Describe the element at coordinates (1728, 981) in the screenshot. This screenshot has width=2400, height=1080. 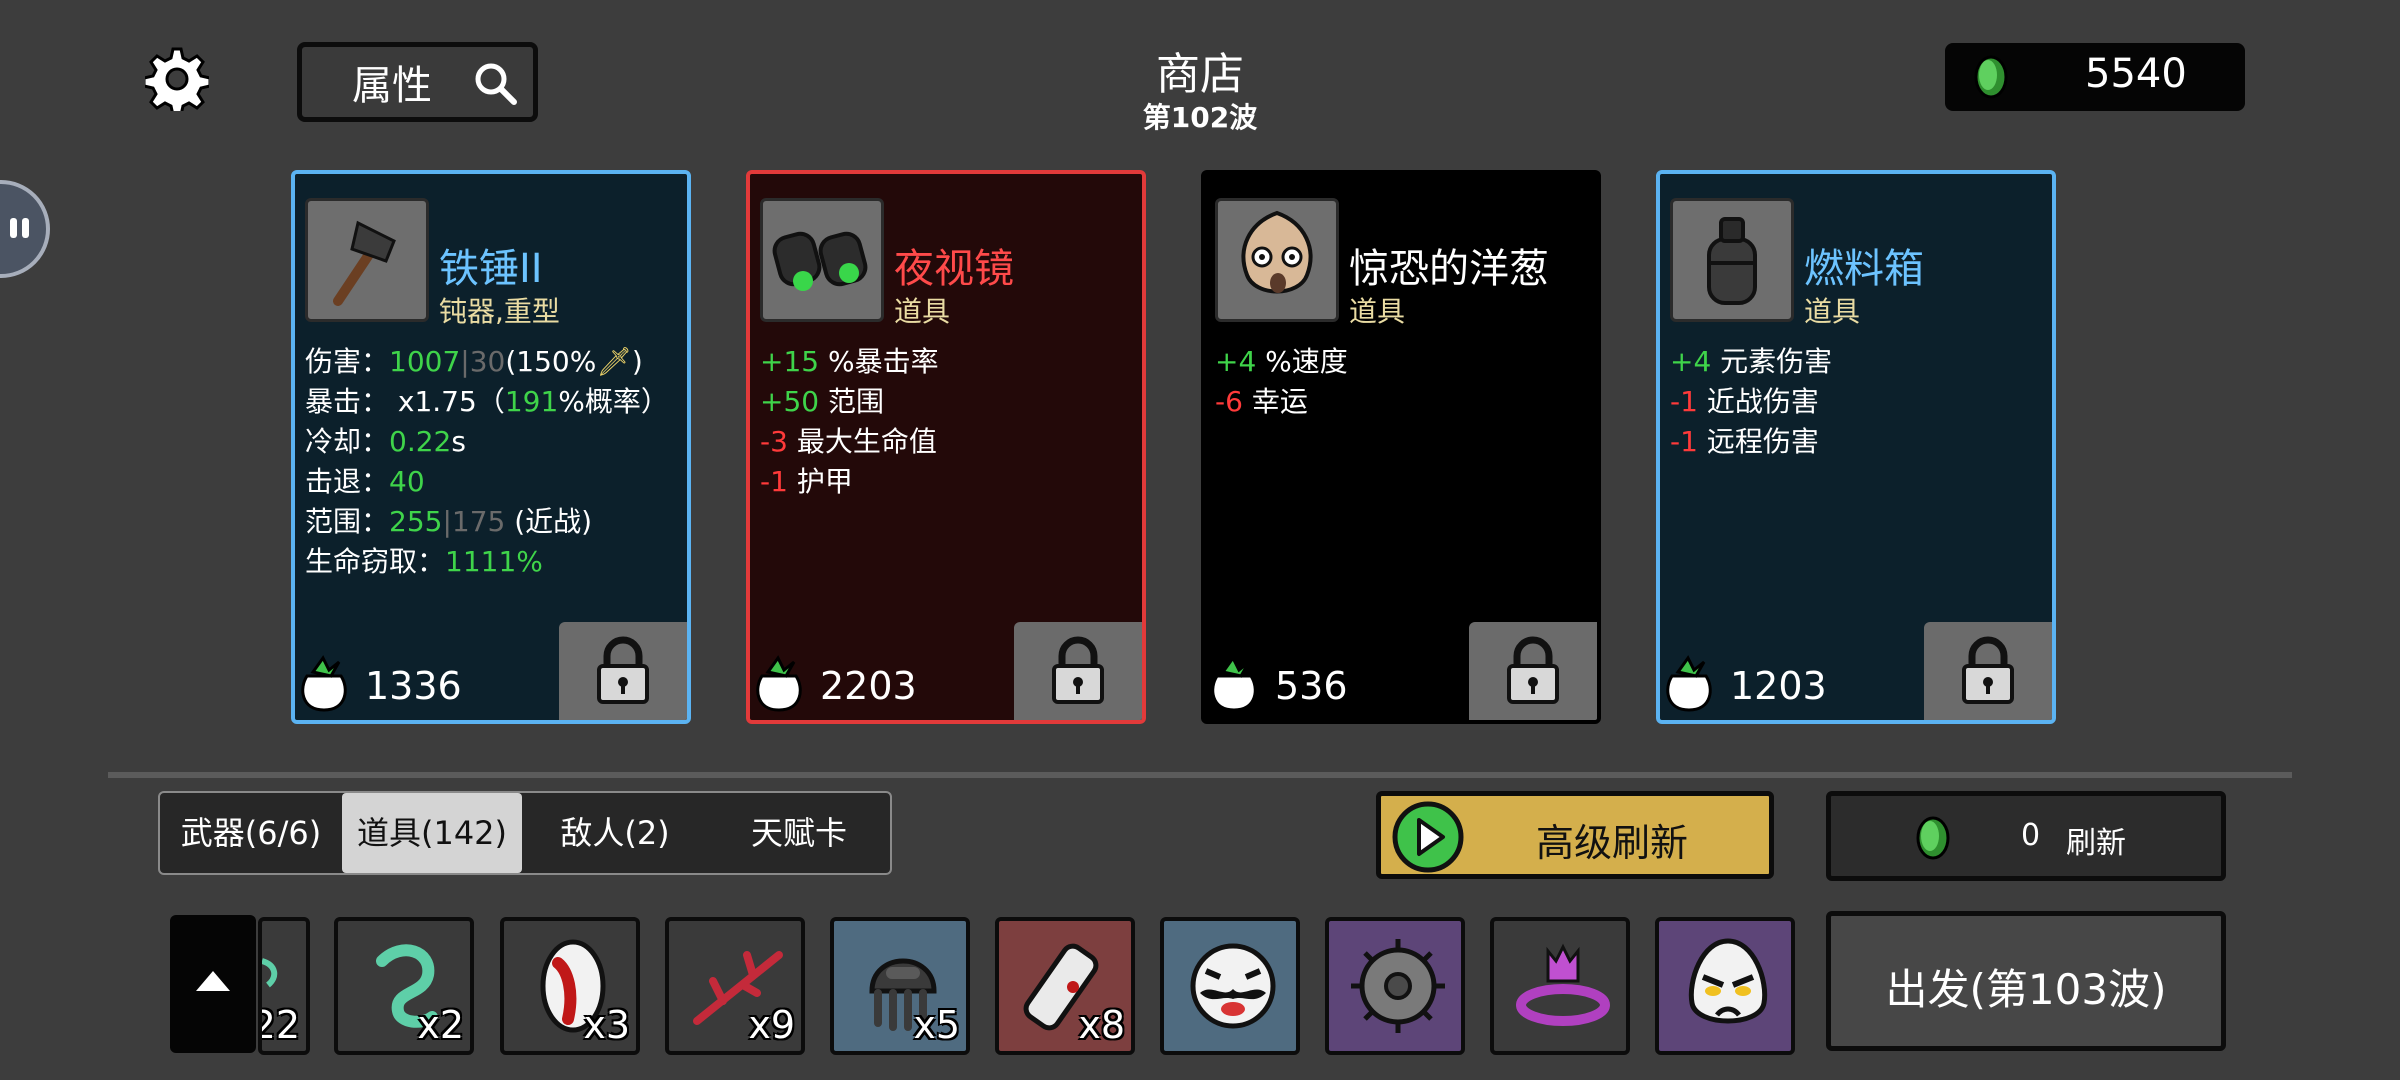
I see `angry-egg-icon` at that location.